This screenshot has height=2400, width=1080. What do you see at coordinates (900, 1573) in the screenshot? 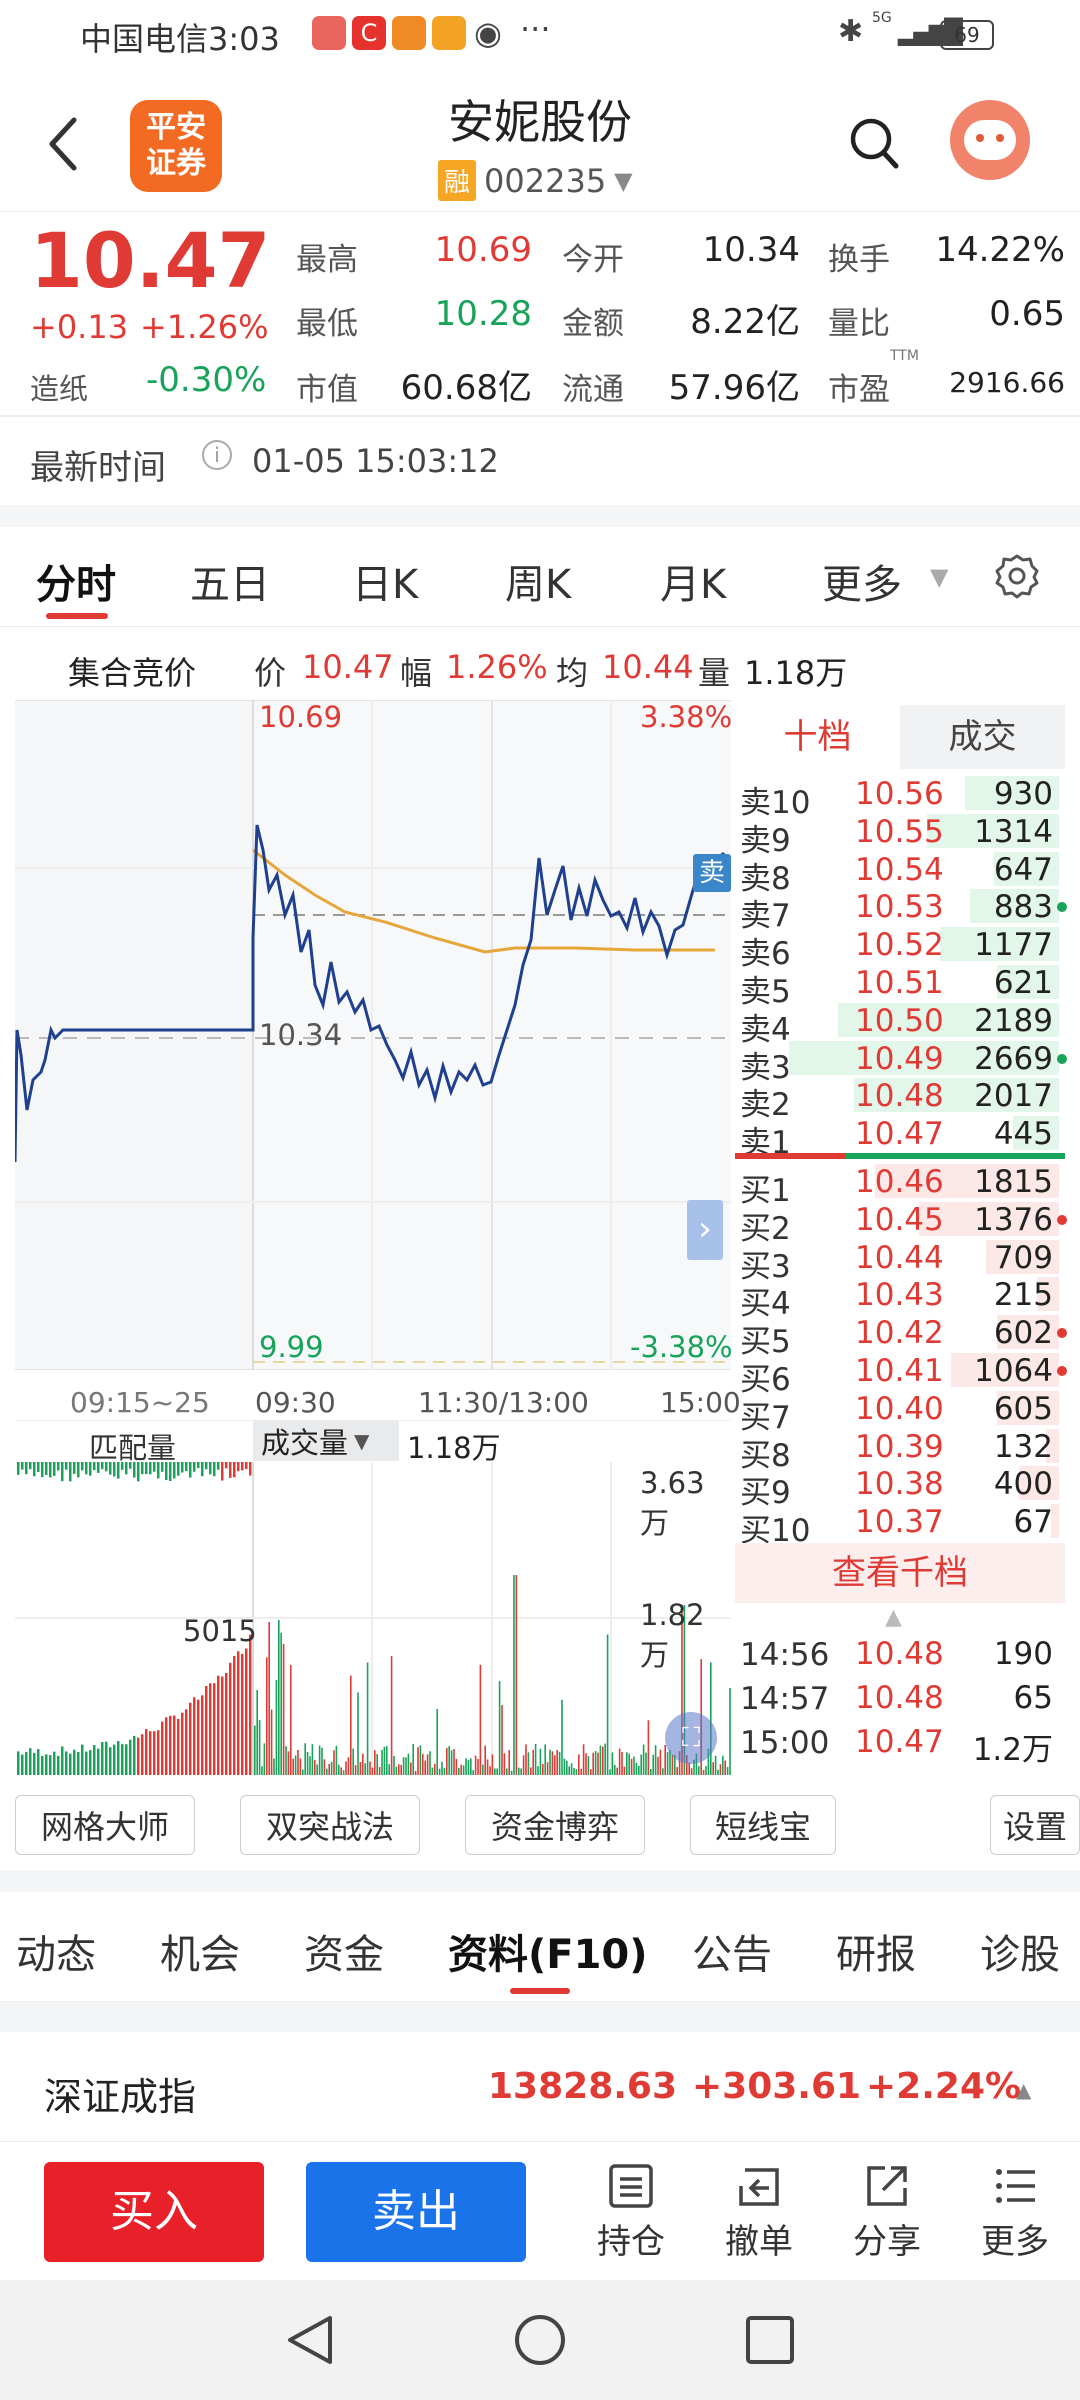
I see `view-more-depth-button: 查看千档` at bounding box center [900, 1573].